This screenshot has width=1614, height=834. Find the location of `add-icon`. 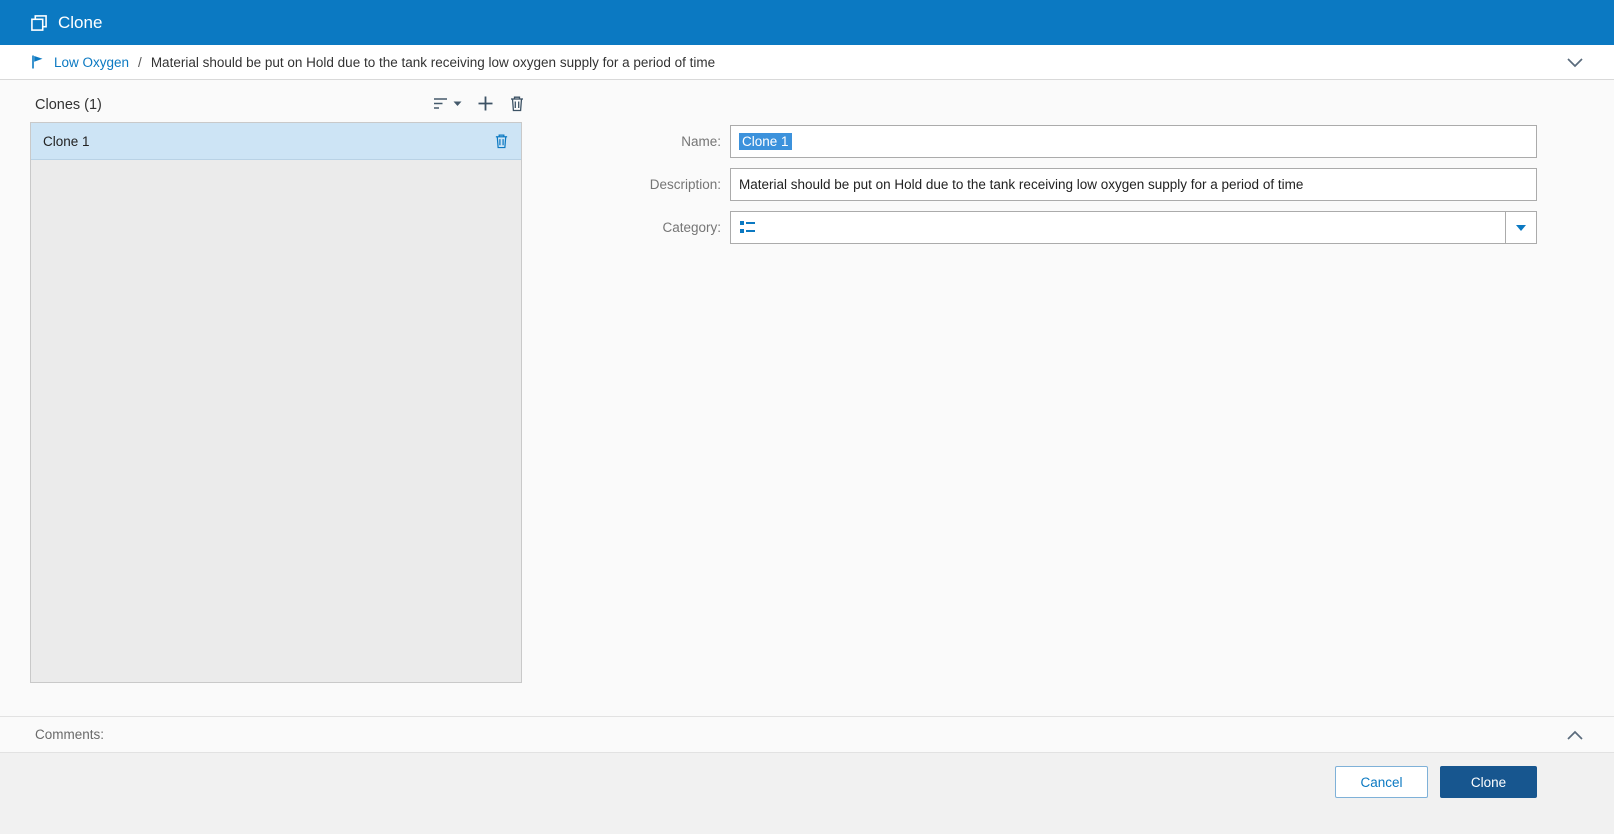

add-icon is located at coordinates (485, 103).